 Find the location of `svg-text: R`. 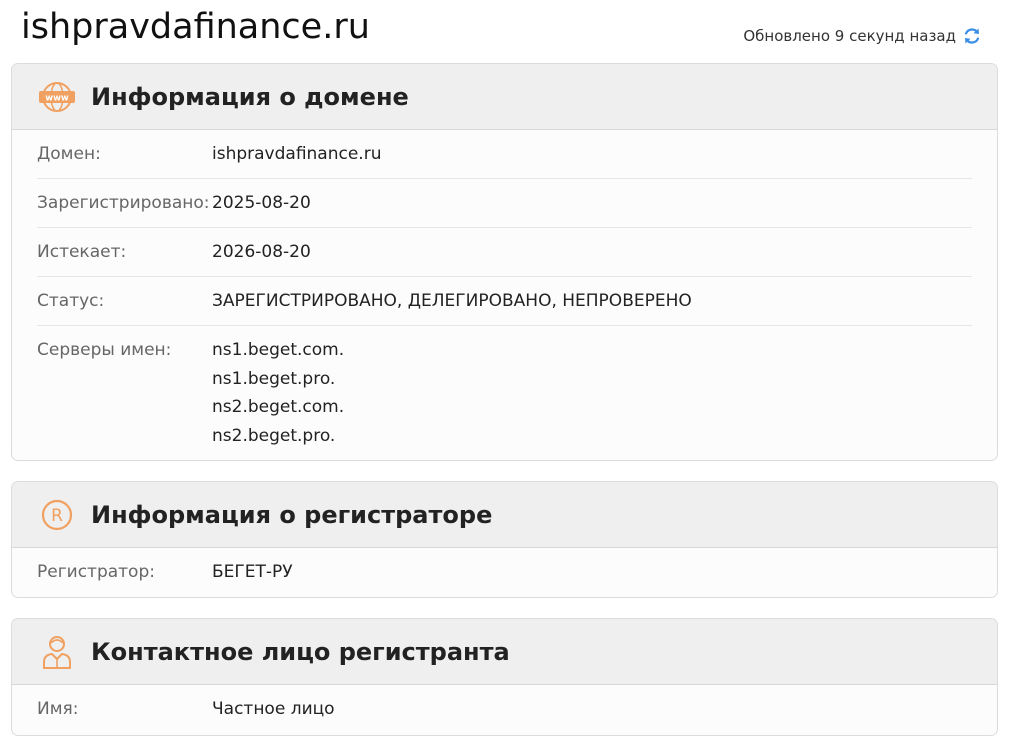

svg-text: R is located at coordinates (57, 516).